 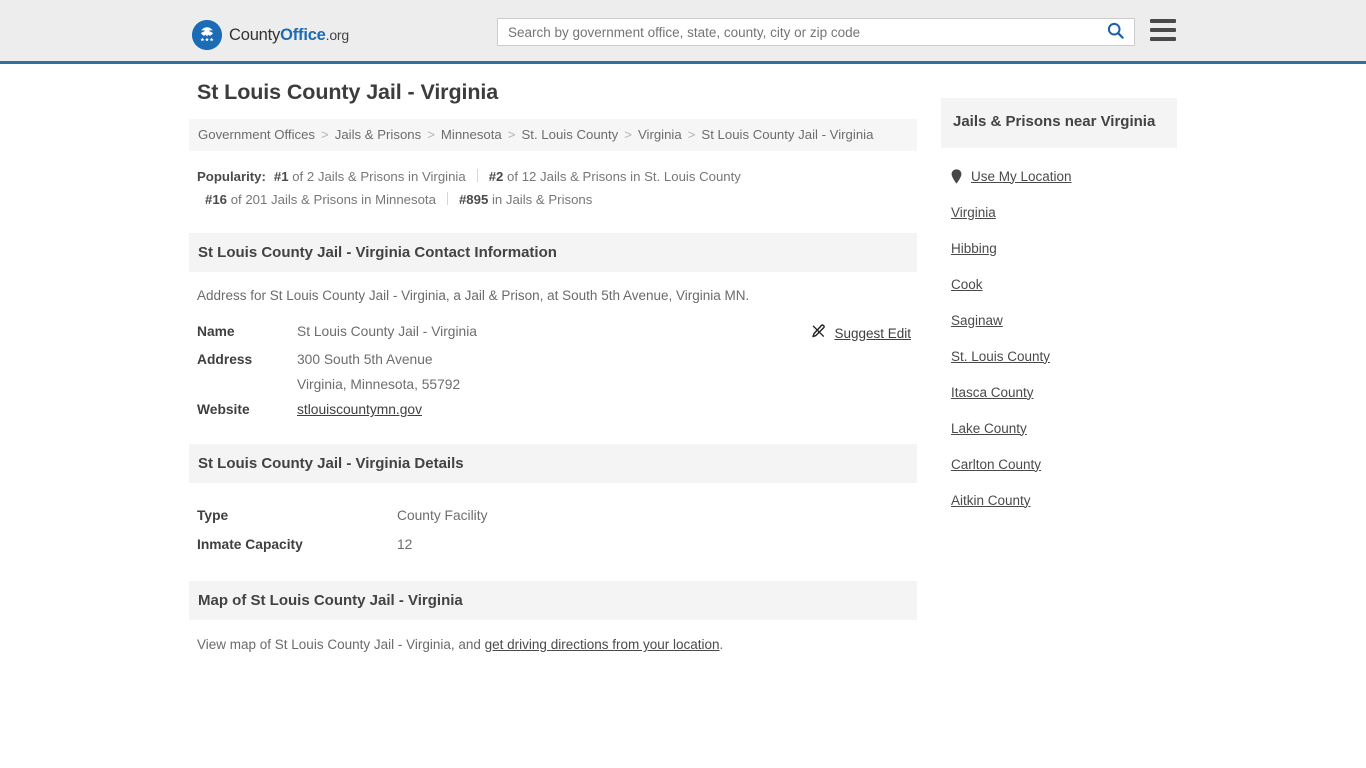 I want to click on sidebar-item-lake-county: Lake County, so click(x=1064, y=428).